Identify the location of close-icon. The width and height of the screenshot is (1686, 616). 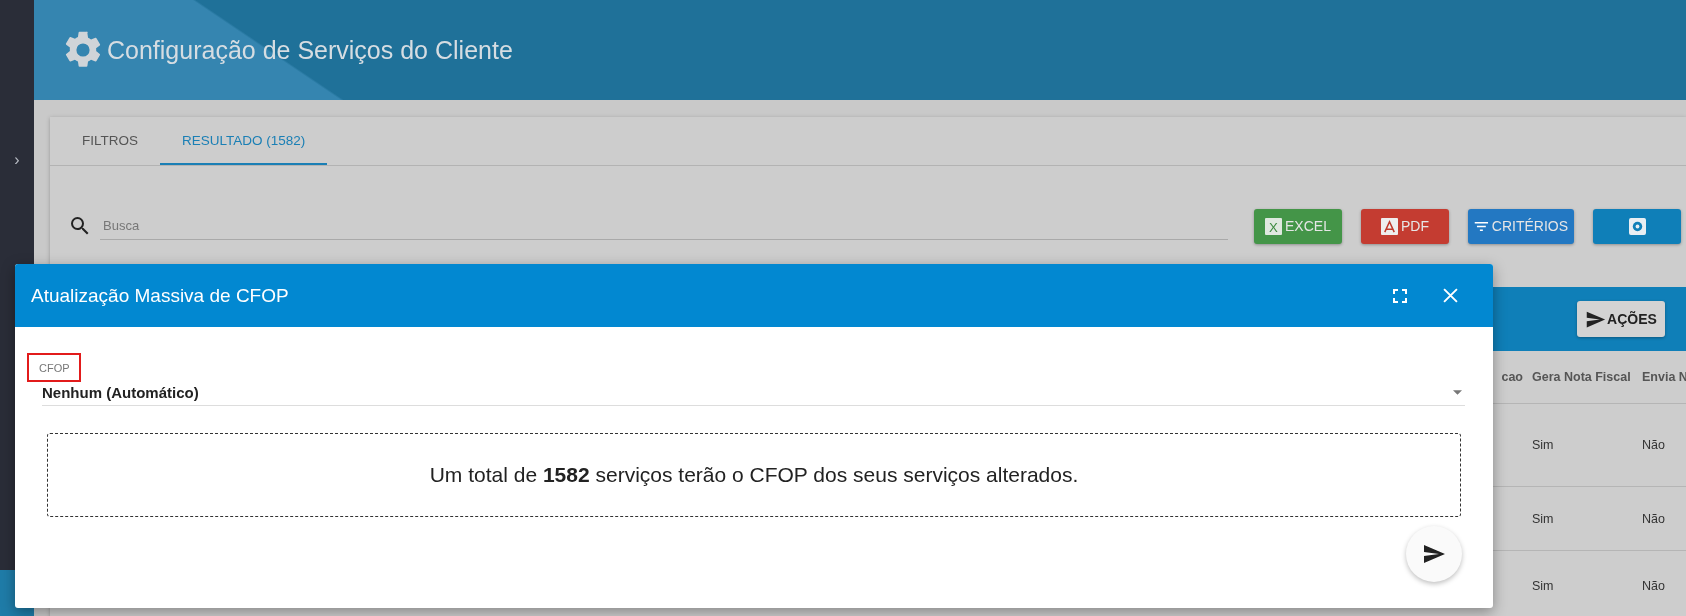
(1450, 295).